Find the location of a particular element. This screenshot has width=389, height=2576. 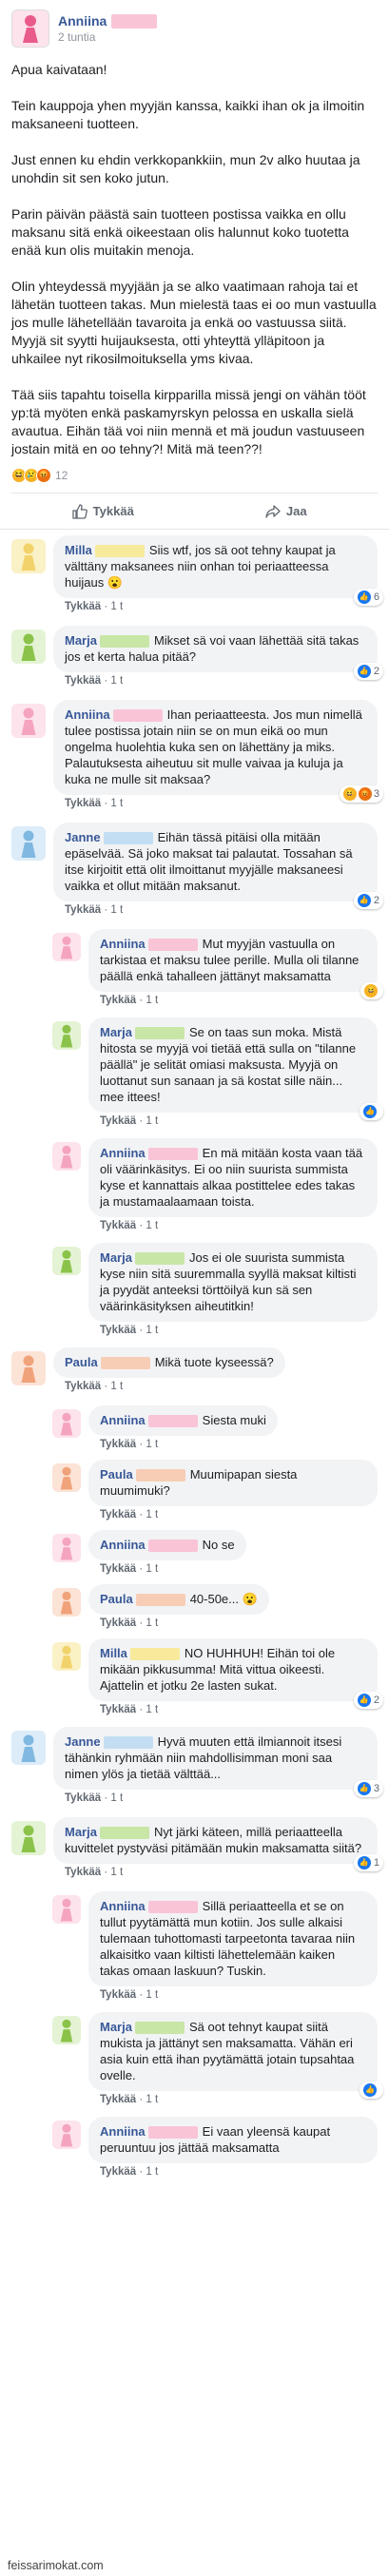

post-author: Anniina is located at coordinates (82, 21).